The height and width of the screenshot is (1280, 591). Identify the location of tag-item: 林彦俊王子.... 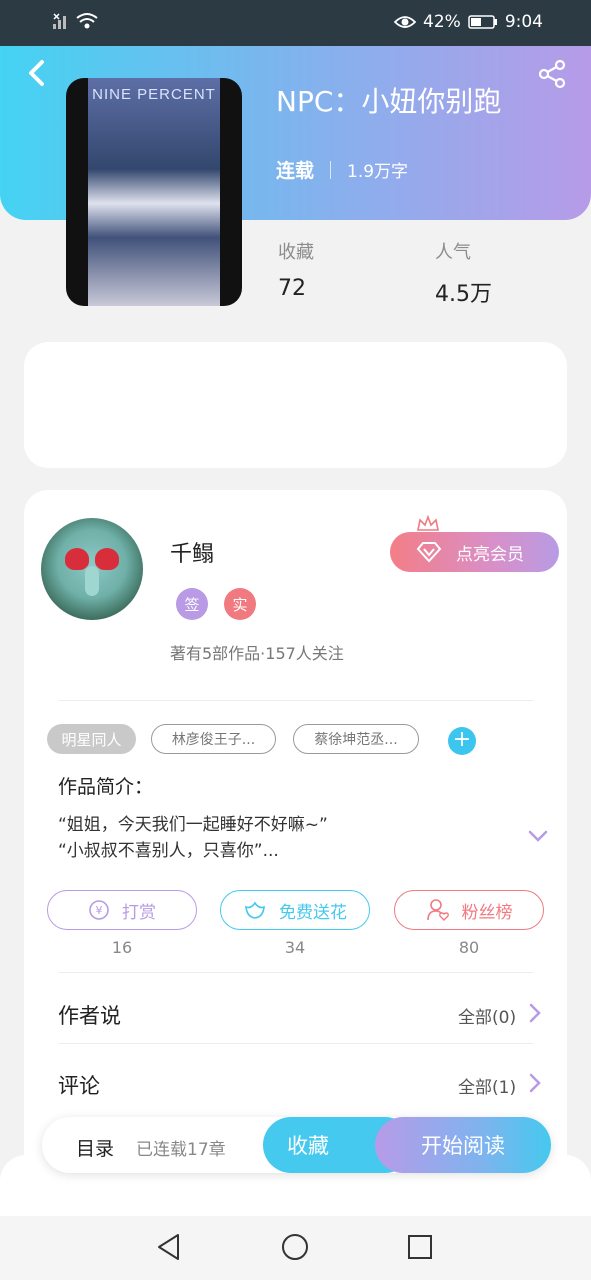
(213, 739).